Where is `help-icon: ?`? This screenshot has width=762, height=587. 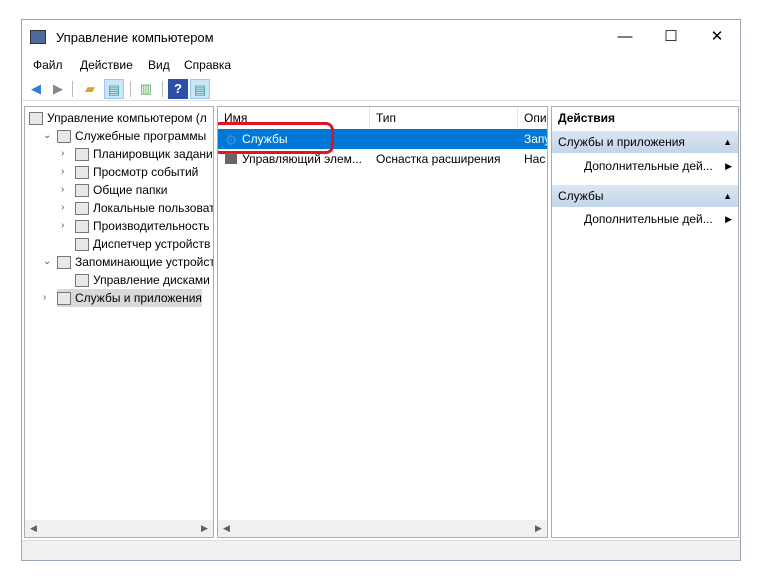
help-icon: ? is located at coordinates (178, 89).